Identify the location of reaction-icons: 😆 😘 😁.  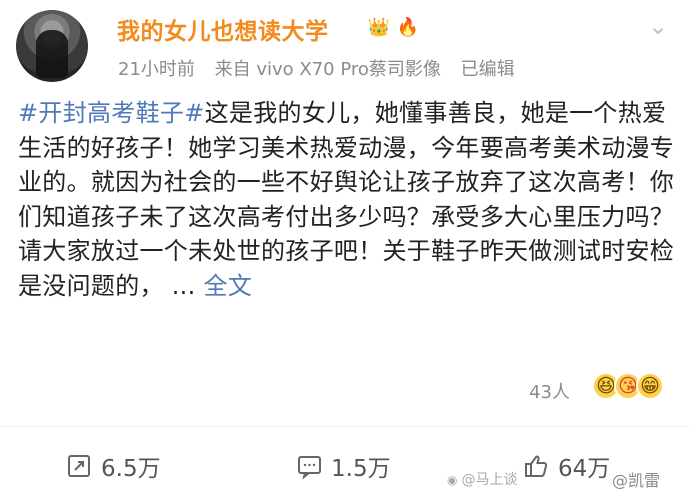
(628, 386).